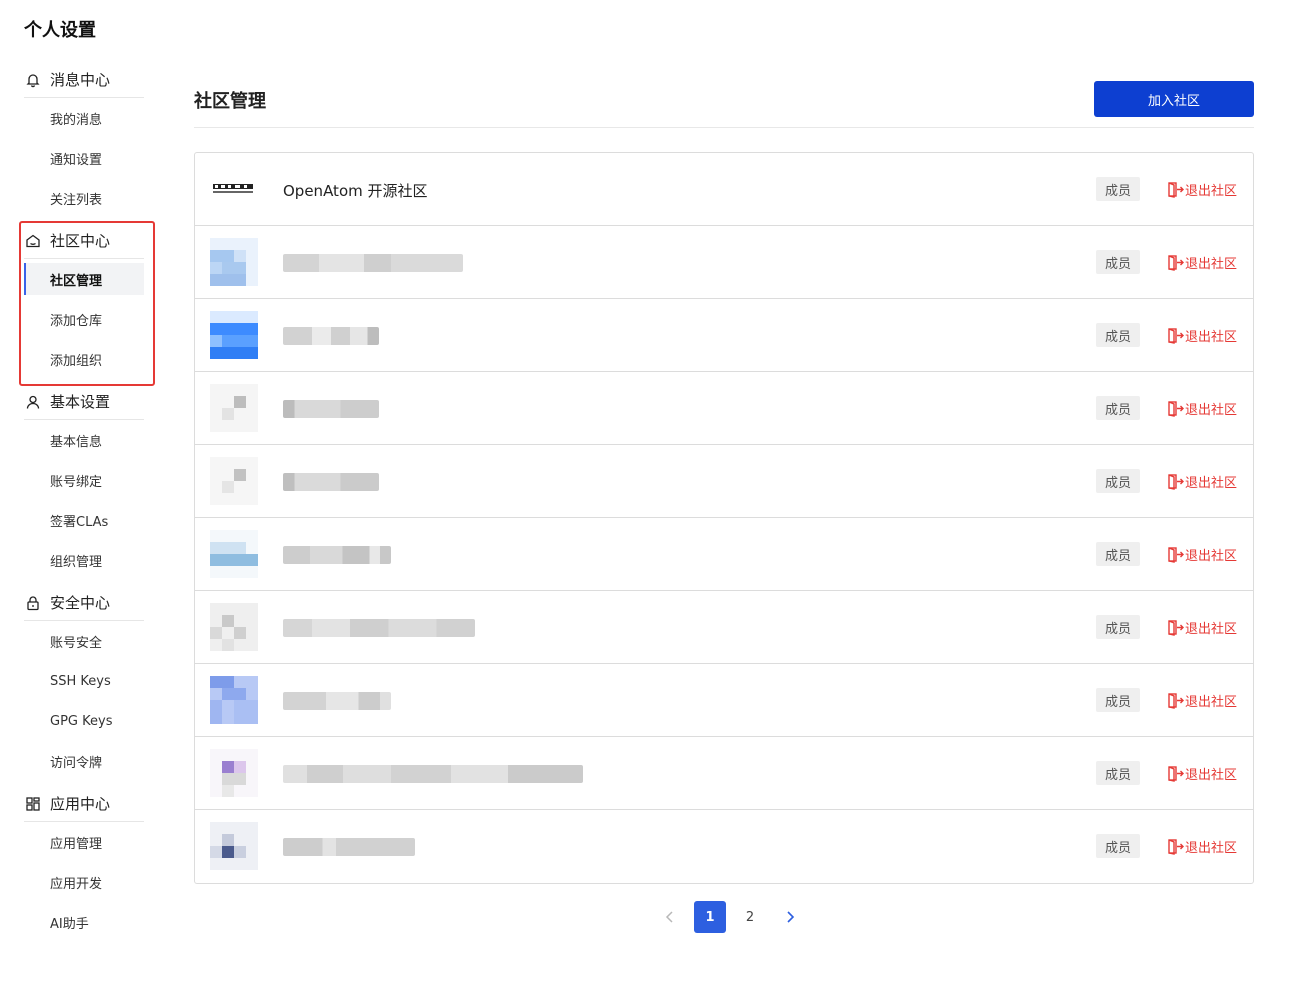  I want to click on sidebar-item-add-organization: 添加组织, so click(84, 359).